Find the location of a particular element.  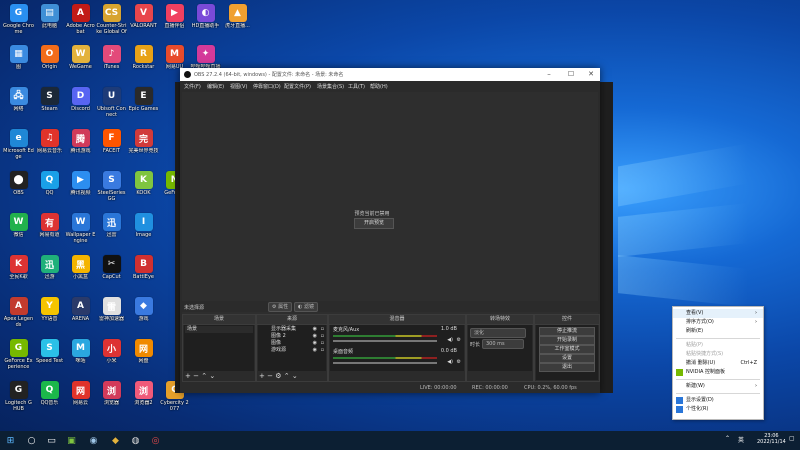

obs-taskbar-icon: ◍ is located at coordinates (135, 440).